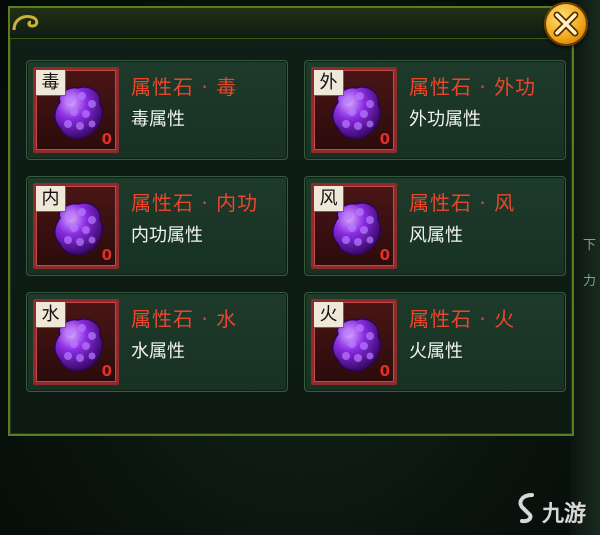 The height and width of the screenshot is (535, 600). What do you see at coordinates (564, 514) in the screenshot?
I see `watermark-text: 九游` at bounding box center [564, 514].